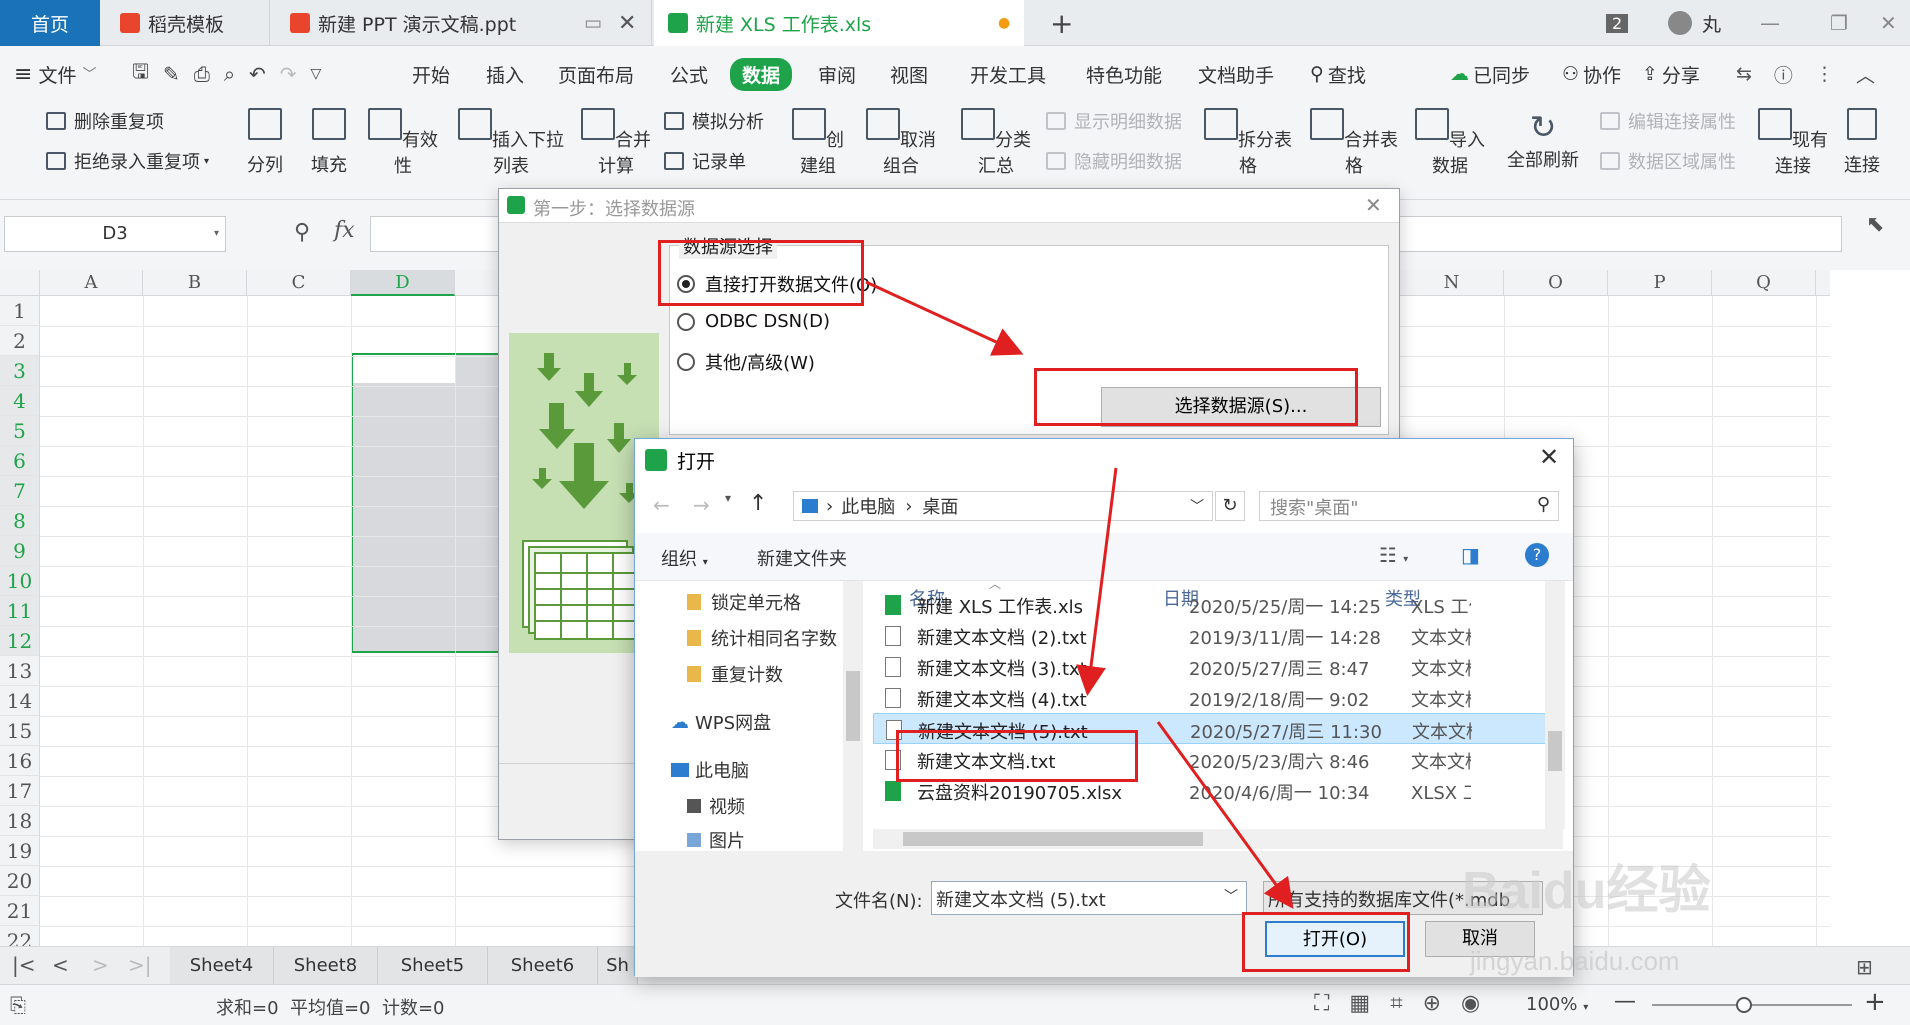 This screenshot has height=1025, width=1910. I want to click on watermark-brand: Baidu经验, so click(1586, 891).